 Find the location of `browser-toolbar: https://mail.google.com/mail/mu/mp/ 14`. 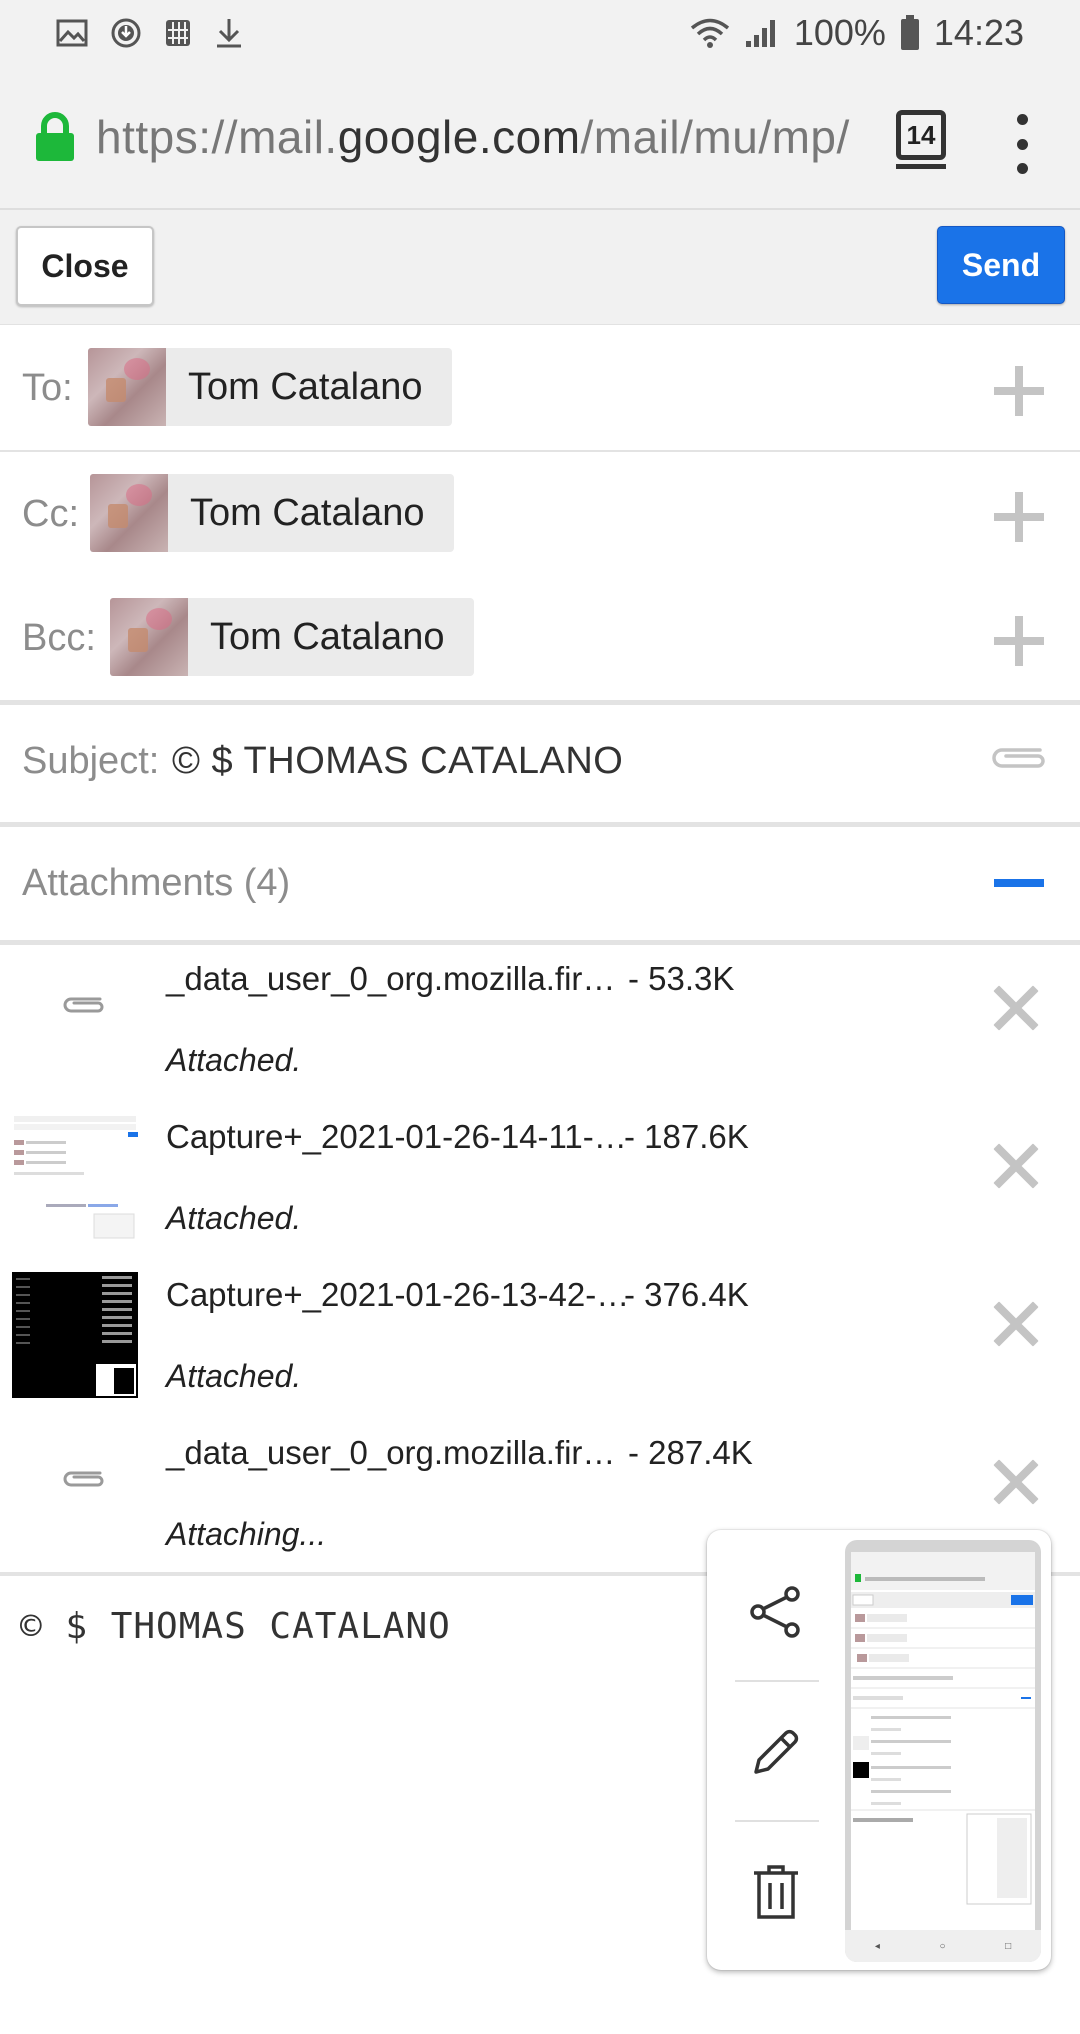

browser-toolbar: https://mail.google.com/mail/mu/mp/ 14 is located at coordinates (540, 138).